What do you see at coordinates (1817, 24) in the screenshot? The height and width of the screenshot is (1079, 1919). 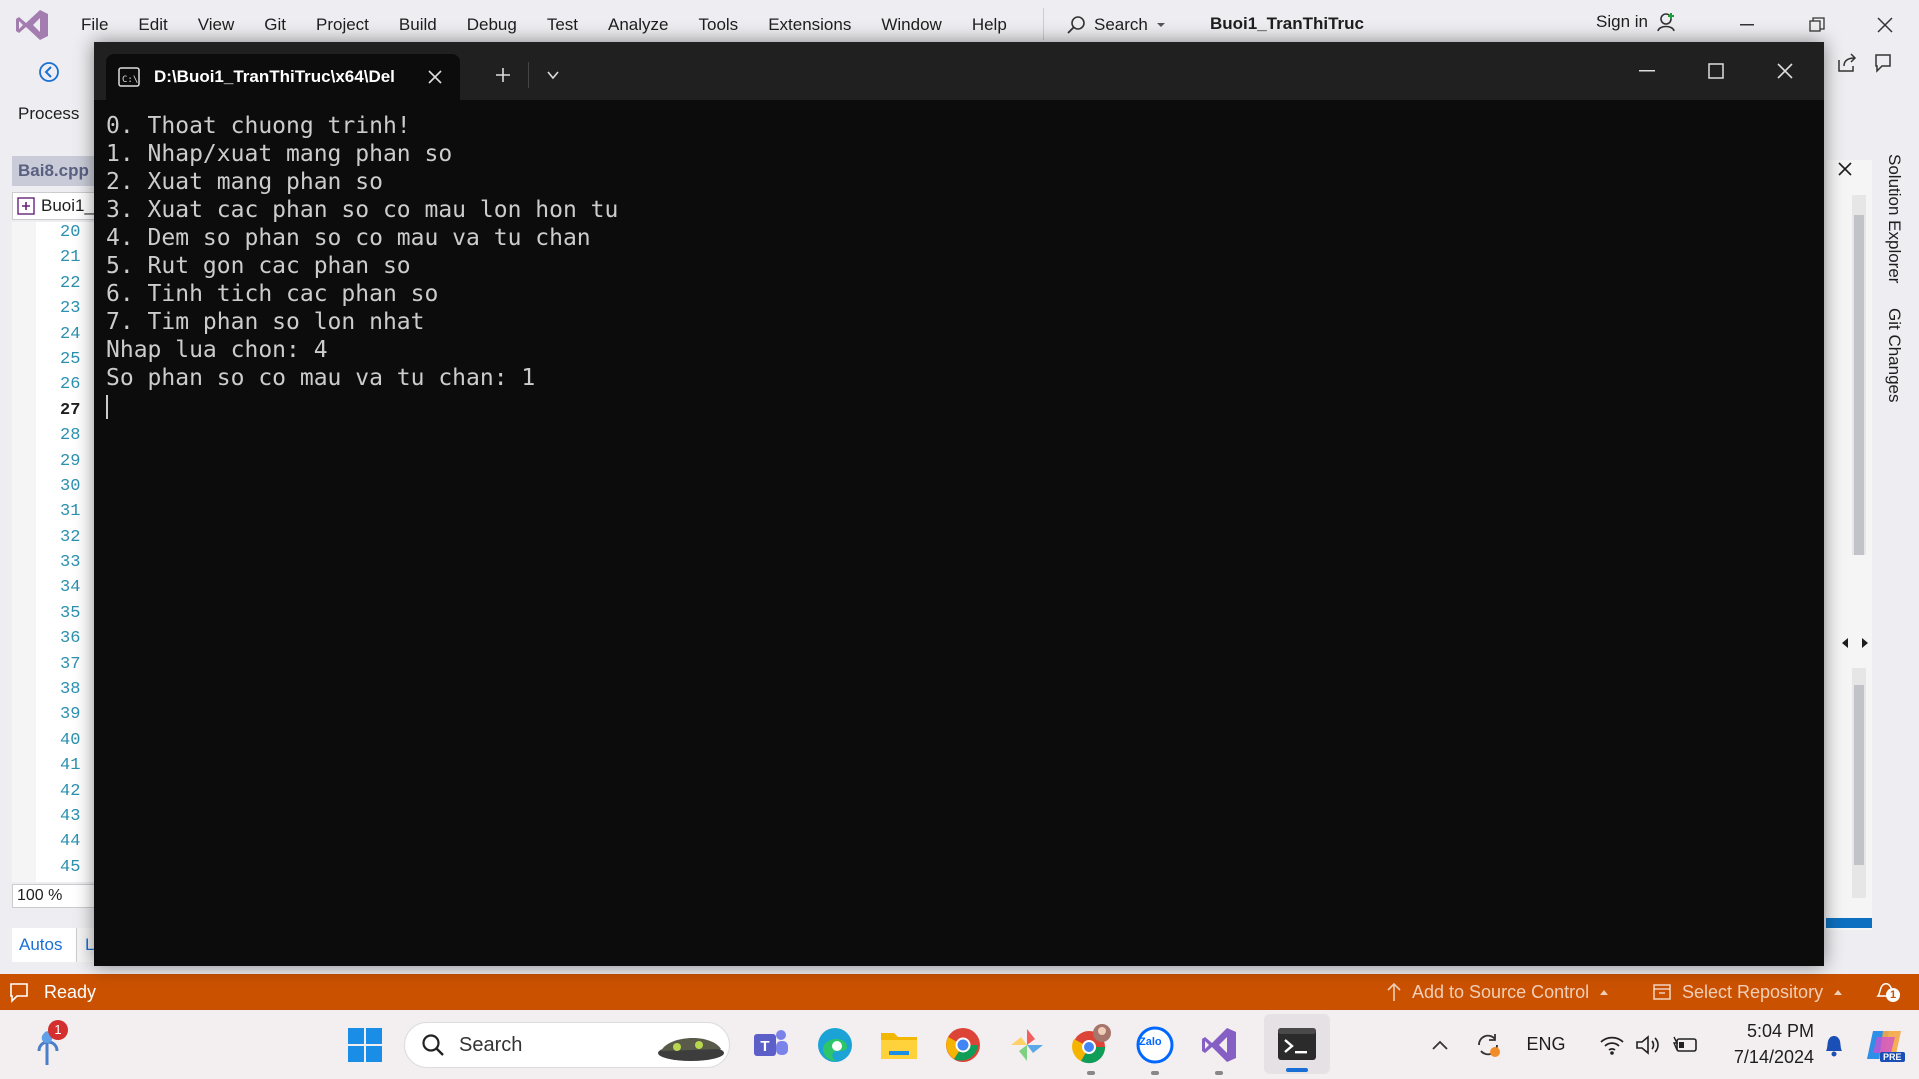 I see `restore-icon` at bounding box center [1817, 24].